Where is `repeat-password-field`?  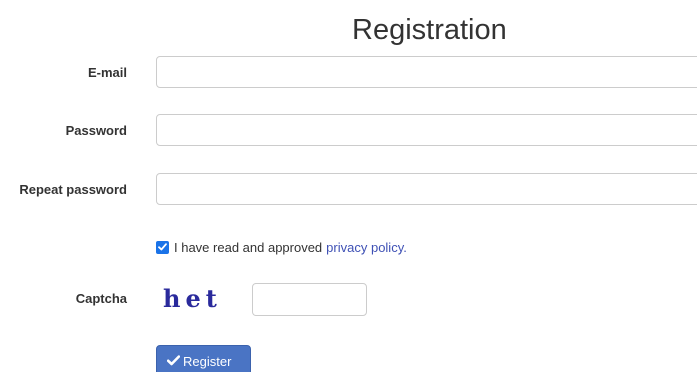
repeat-password-field is located at coordinates (426, 189).